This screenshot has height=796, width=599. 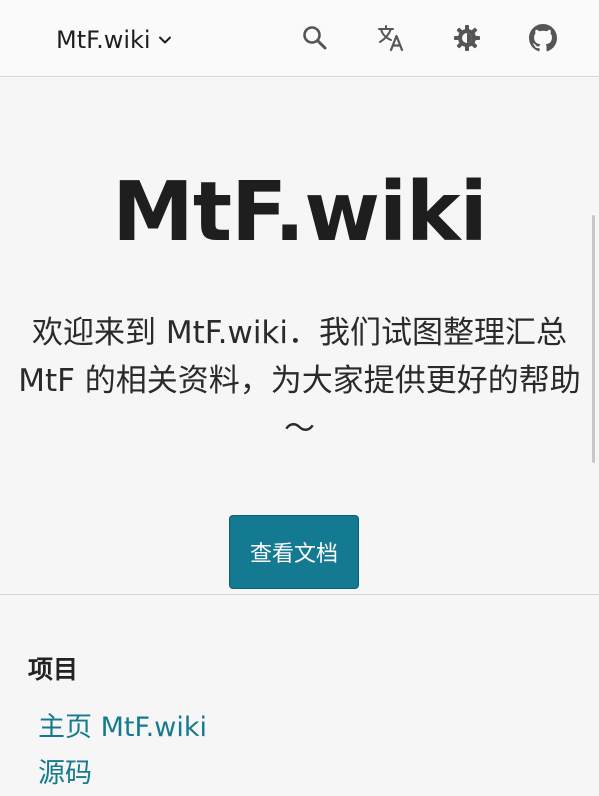 I want to click on site-brand-dropdown: MtF.wiki, so click(x=114, y=40).